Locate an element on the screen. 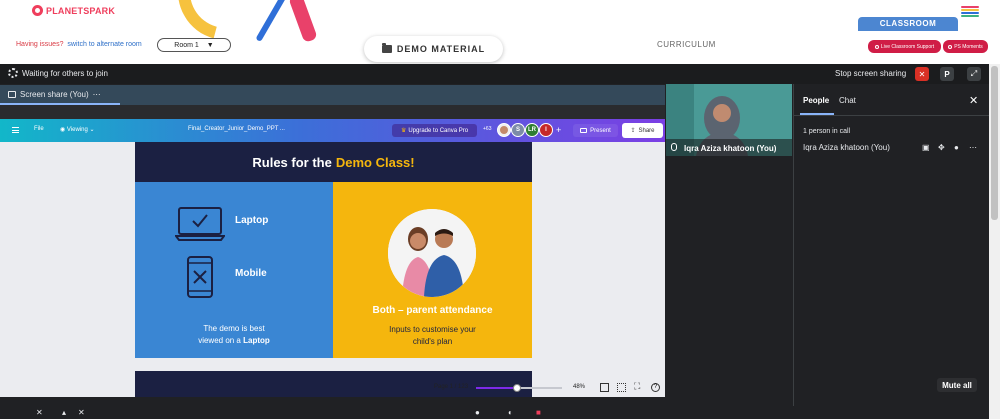  logo-text: PLANETSPARK is located at coordinates (81, 10).